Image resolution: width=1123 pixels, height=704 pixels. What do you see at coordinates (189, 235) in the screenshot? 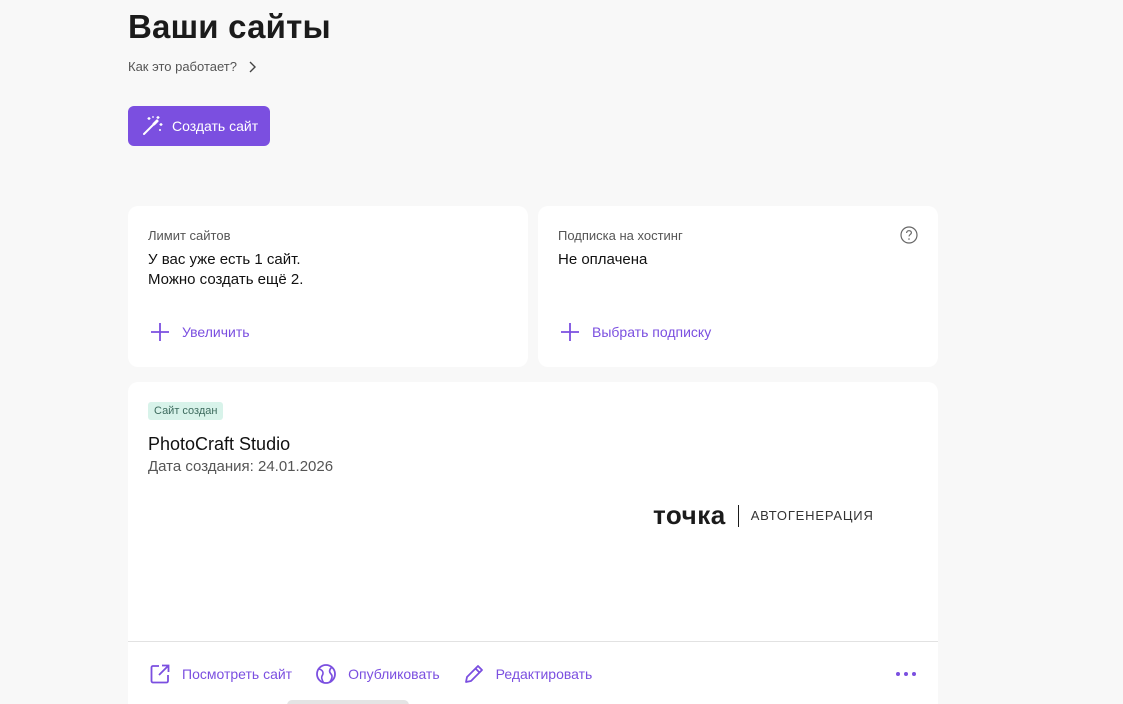
I see `site-limit-label: Лимит сайтов` at bounding box center [189, 235].